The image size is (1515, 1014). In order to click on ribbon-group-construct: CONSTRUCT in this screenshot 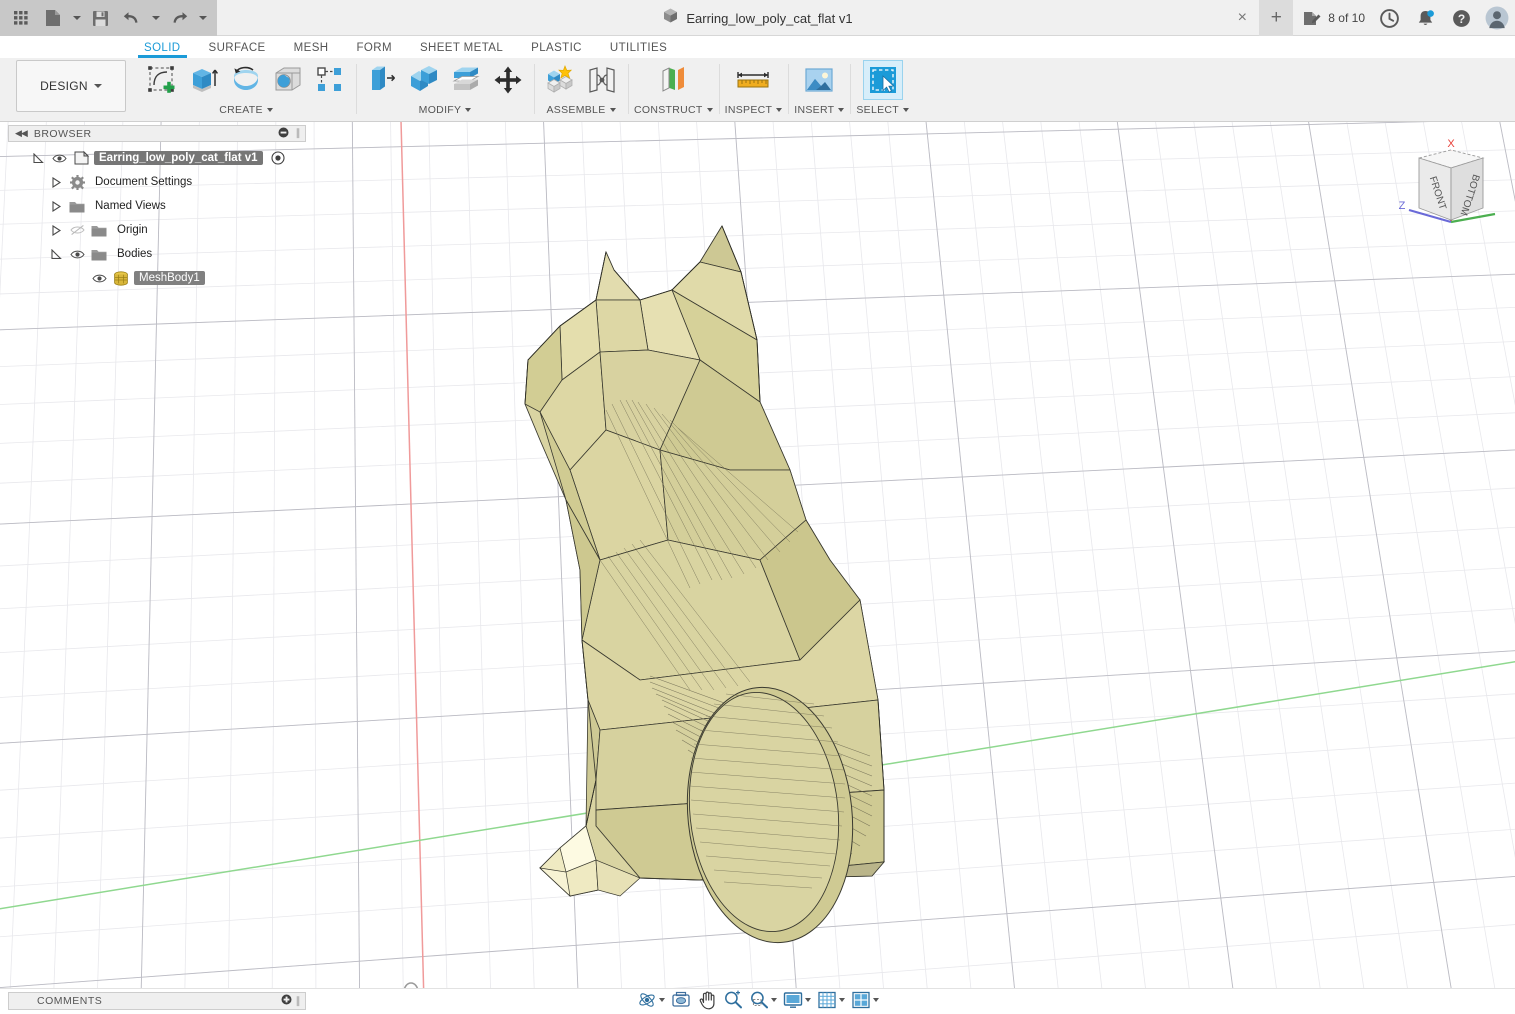, I will do `click(673, 90)`.